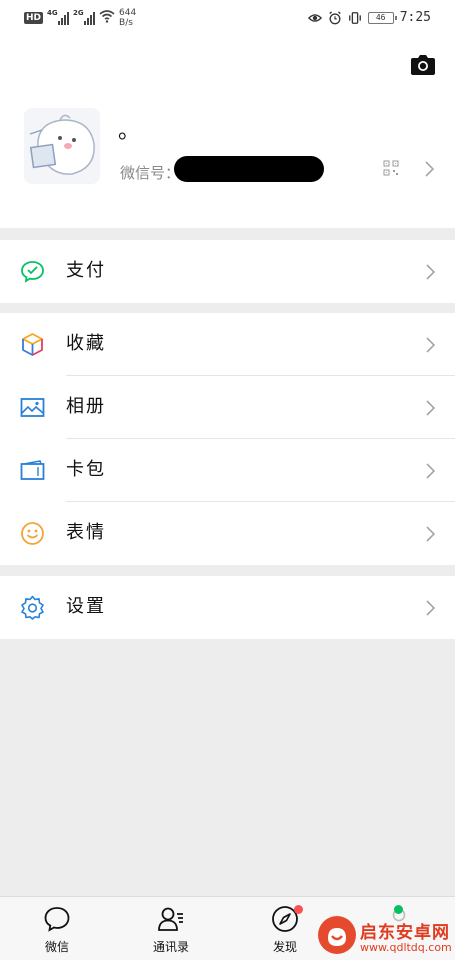 The width and height of the screenshot is (455, 960). I want to click on watermark: 启东安卓网 www.qdltdq.com, so click(385, 937).